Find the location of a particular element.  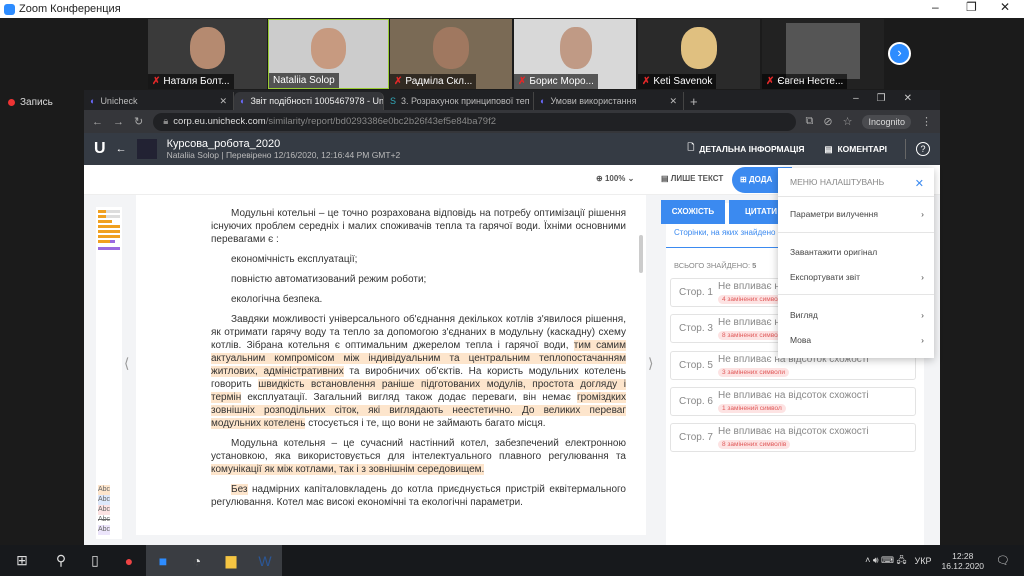

highlight-legend: Abc Abc Abc Abc Abc is located at coordinates (104, 510).